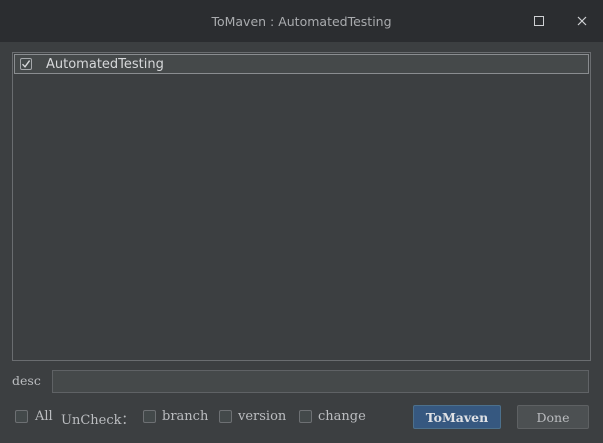 This screenshot has height=443, width=603. What do you see at coordinates (21, 416) in the screenshot?
I see `all-checkbox` at bounding box center [21, 416].